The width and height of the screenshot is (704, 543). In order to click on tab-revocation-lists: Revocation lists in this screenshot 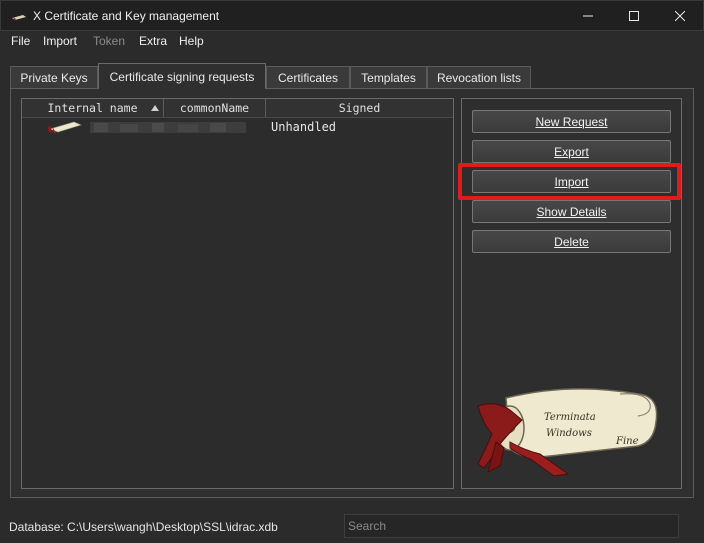, I will do `click(479, 77)`.